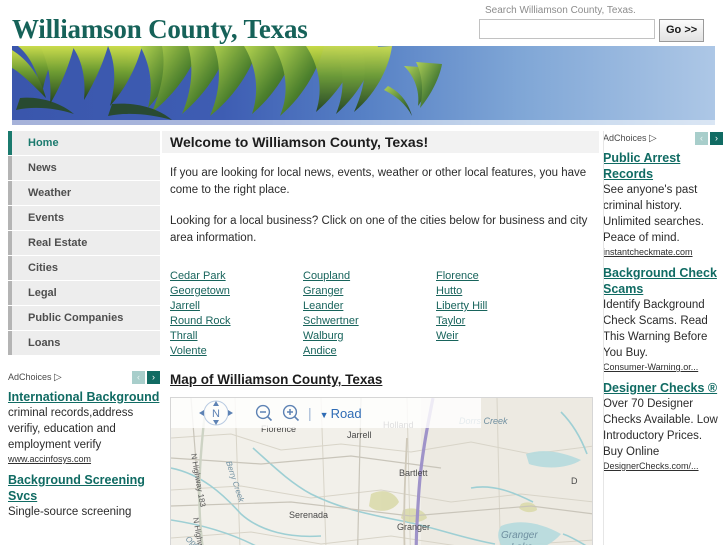  I want to click on svg-text: Jarrell, so click(359, 435).